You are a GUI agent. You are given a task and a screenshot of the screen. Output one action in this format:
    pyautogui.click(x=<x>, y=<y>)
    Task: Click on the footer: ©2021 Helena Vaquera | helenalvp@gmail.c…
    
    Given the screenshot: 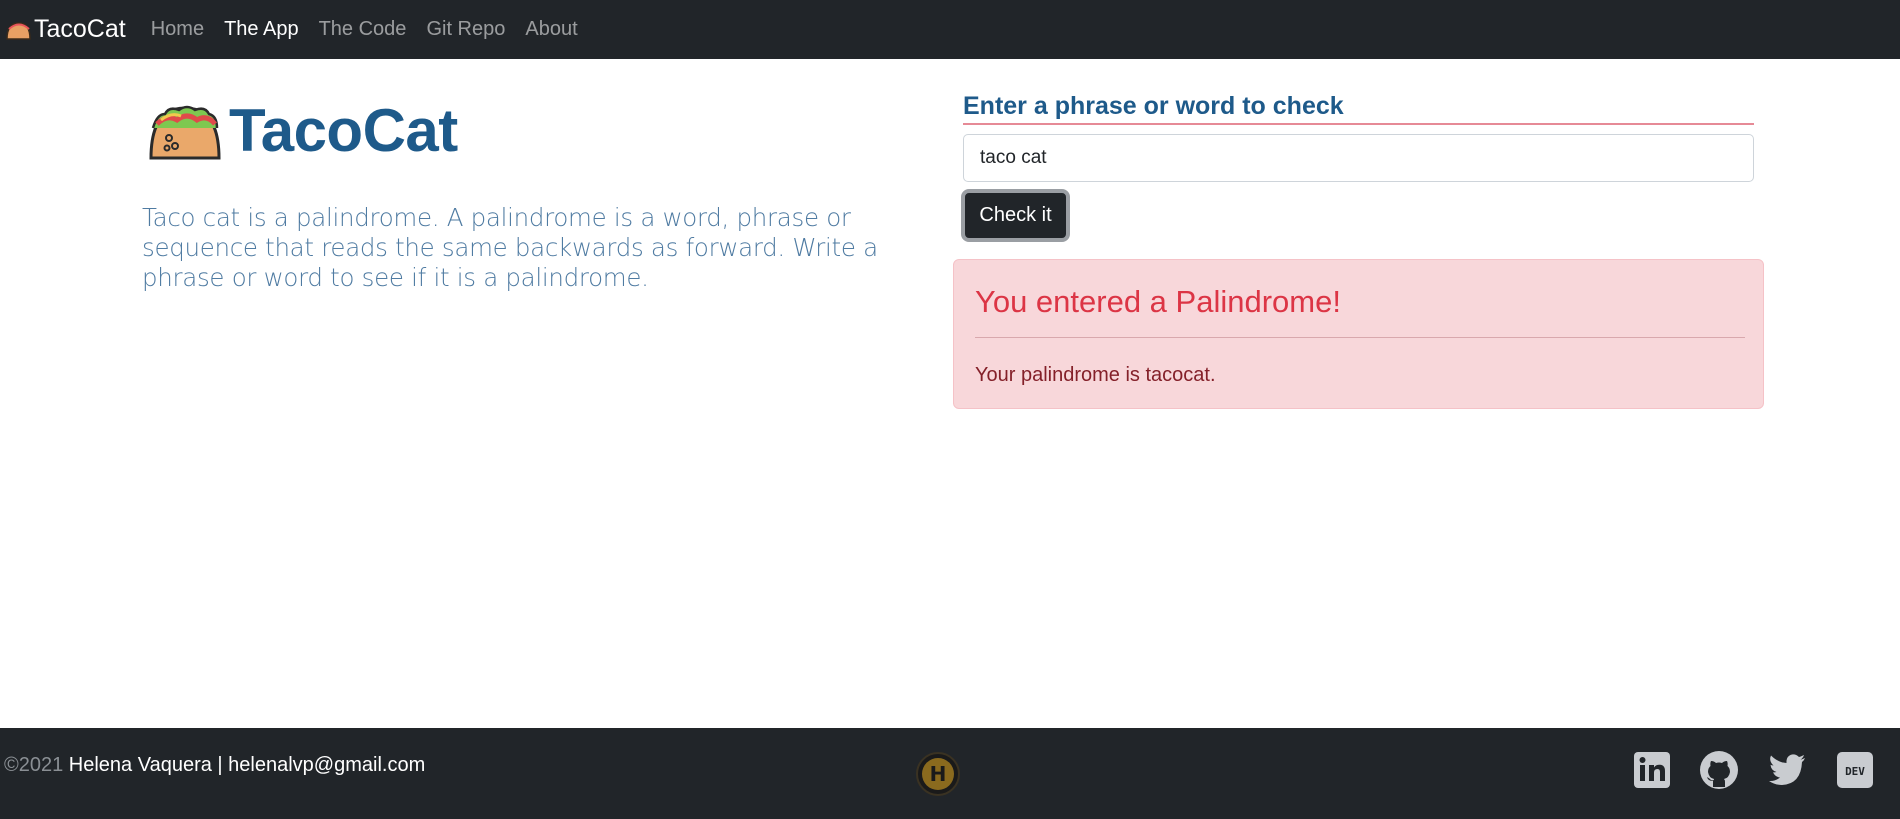 What is the action you would take?
    pyautogui.click(x=950, y=773)
    